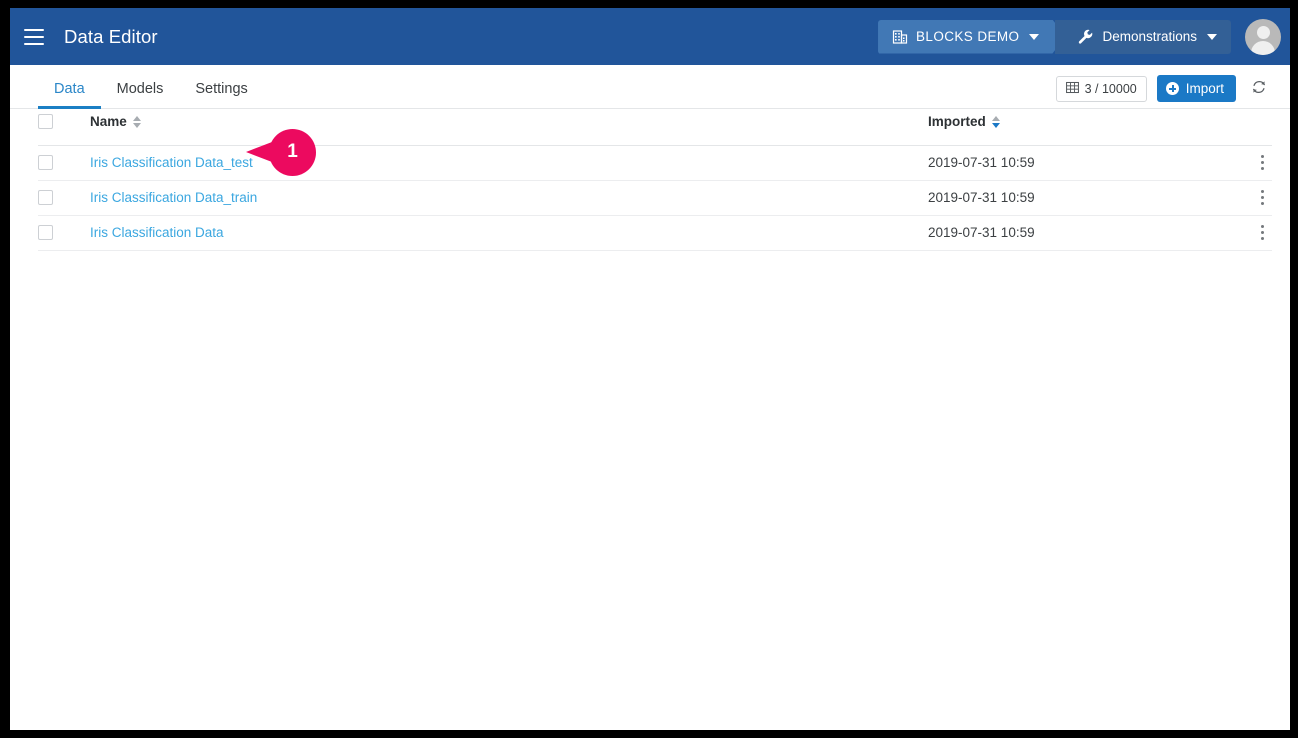 Image resolution: width=1298 pixels, height=738 pixels. I want to click on refresh-button, so click(1259, 89).